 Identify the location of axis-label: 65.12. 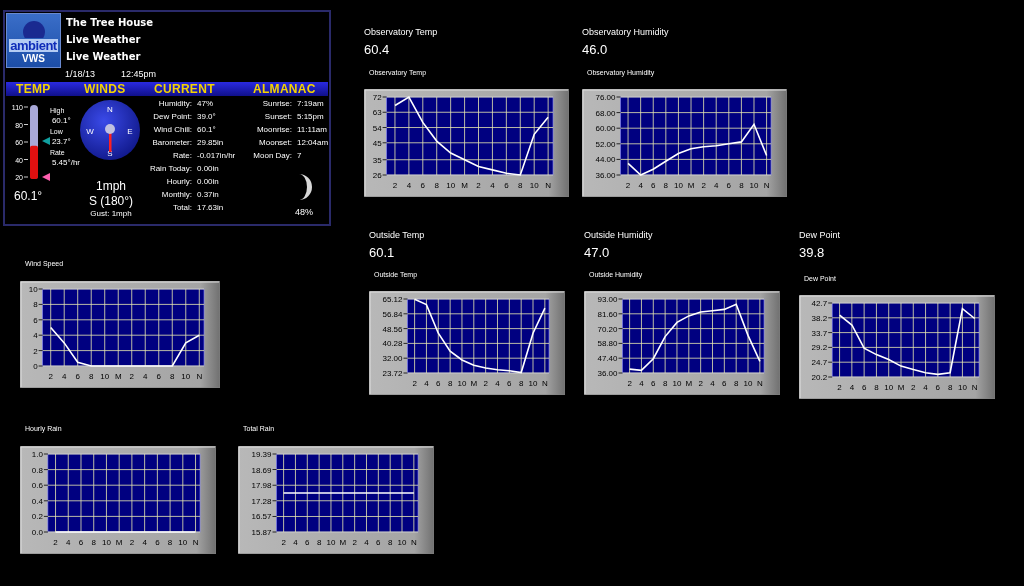
(392, 299).